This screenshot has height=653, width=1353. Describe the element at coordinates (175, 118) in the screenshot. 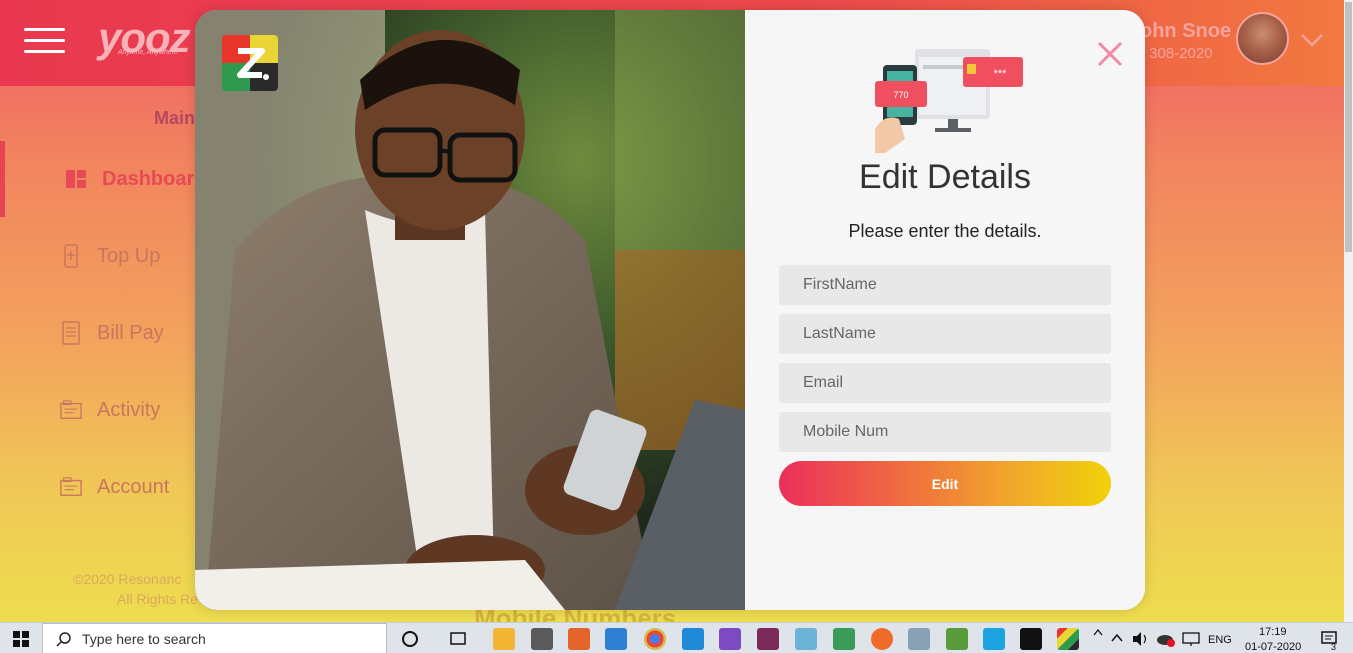

I see `sidebar-section-label: Main` at that location.